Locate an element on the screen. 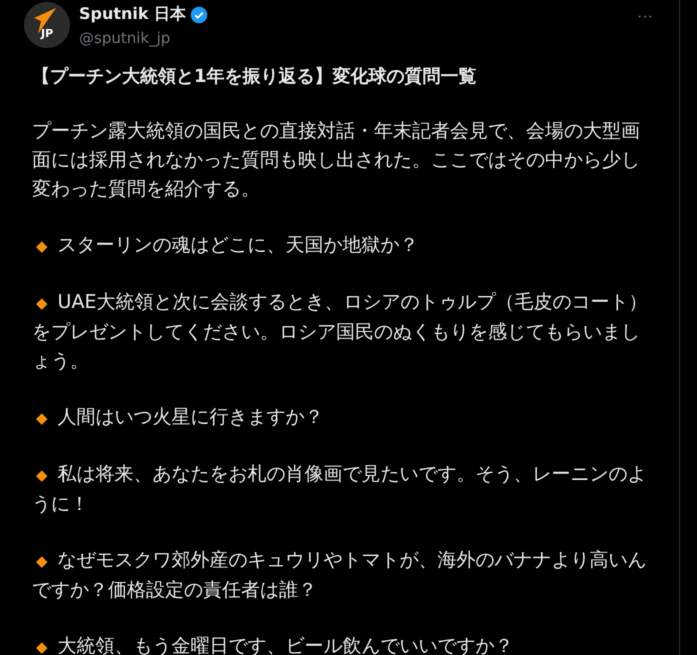 The width and height of the screenshot is (697, 655). post-paragraph: プーチン露大統領の国民との直接対話・年末記者会見で、会場の大型画面には採用されなかった質問も映し出された。ここではその中から少し変わった質問を紹介する。 is located at coordinates (336, 160).